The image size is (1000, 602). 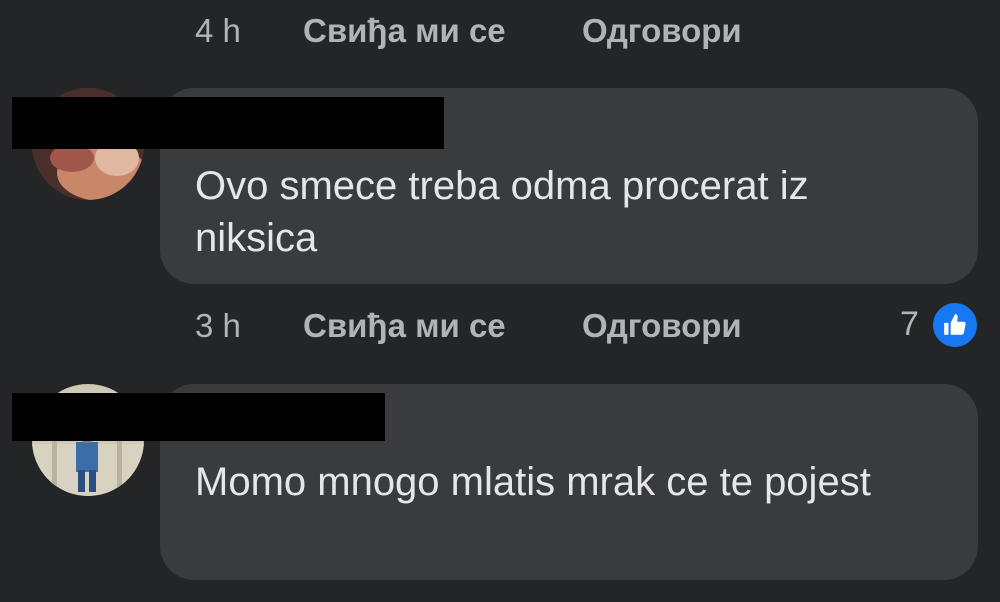 What do you see at coordinates (909, 324) in the screenshot?
I see `reaction-count: 7` at bounding box center [909, 324].